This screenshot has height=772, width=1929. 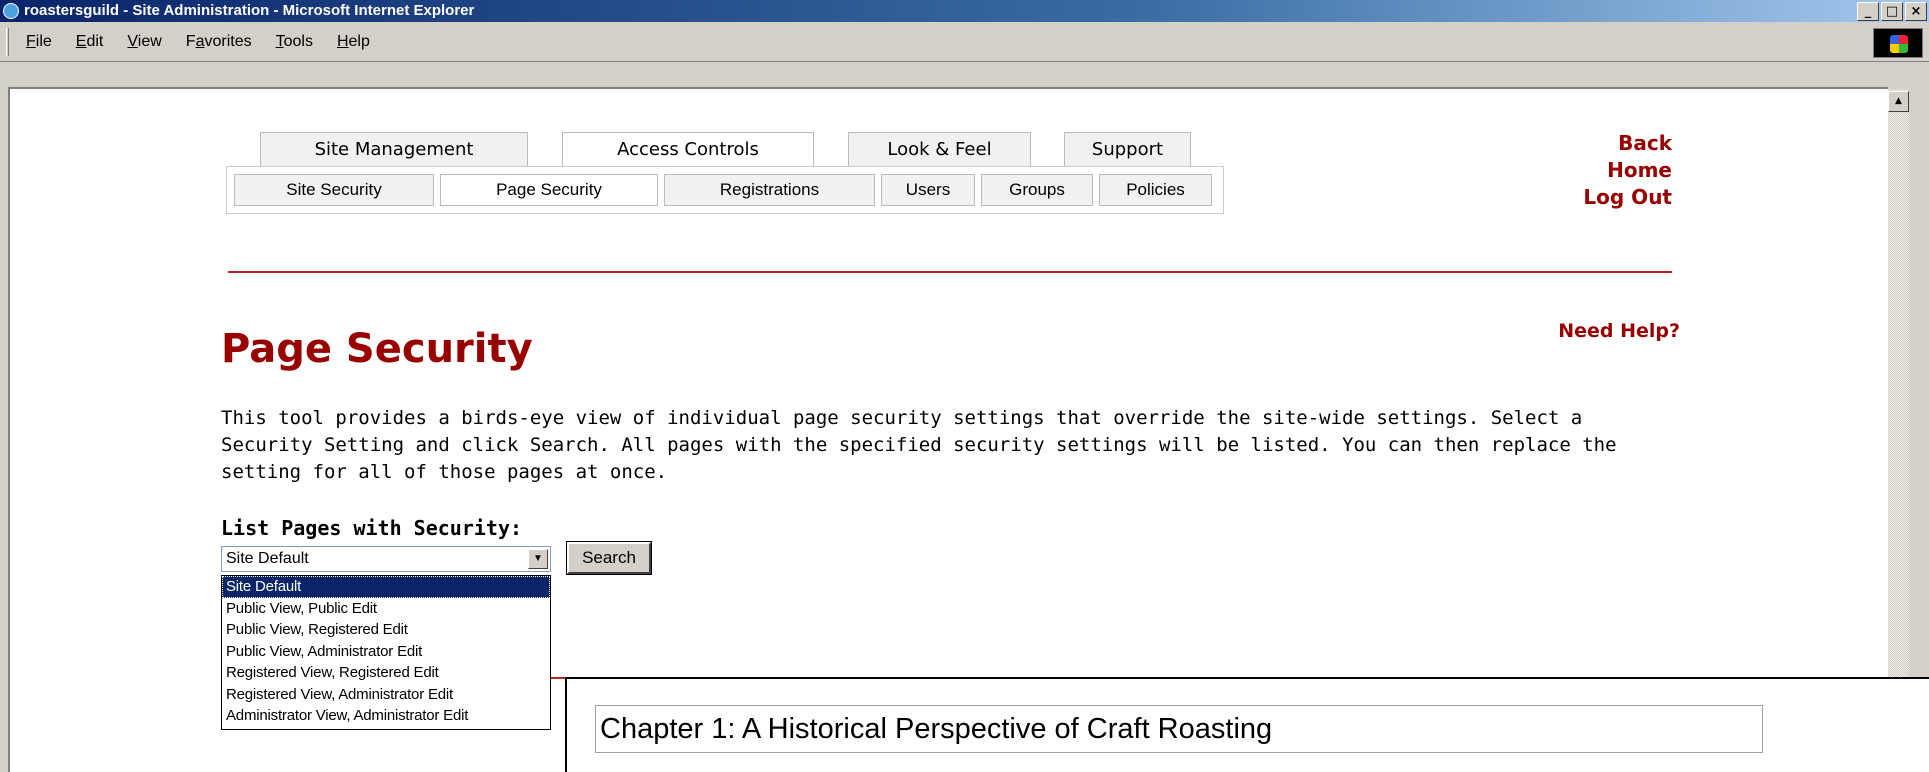 What do you see at coordinates (688, 150) in the screenshot?
I see `tab-access-controls: Access Controls` at bounding box center [688, 150].